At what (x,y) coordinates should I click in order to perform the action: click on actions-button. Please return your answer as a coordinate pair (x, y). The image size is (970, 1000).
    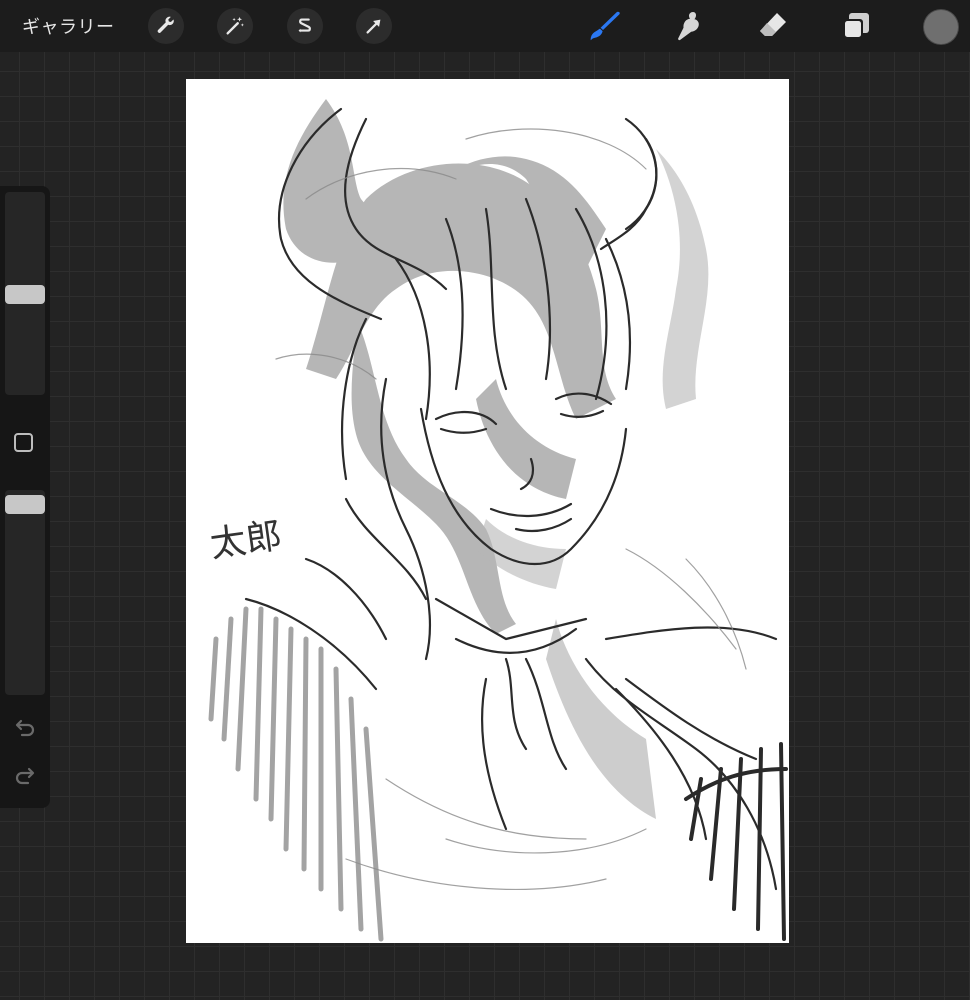
    Looking at the image, I should click on (166, 26).